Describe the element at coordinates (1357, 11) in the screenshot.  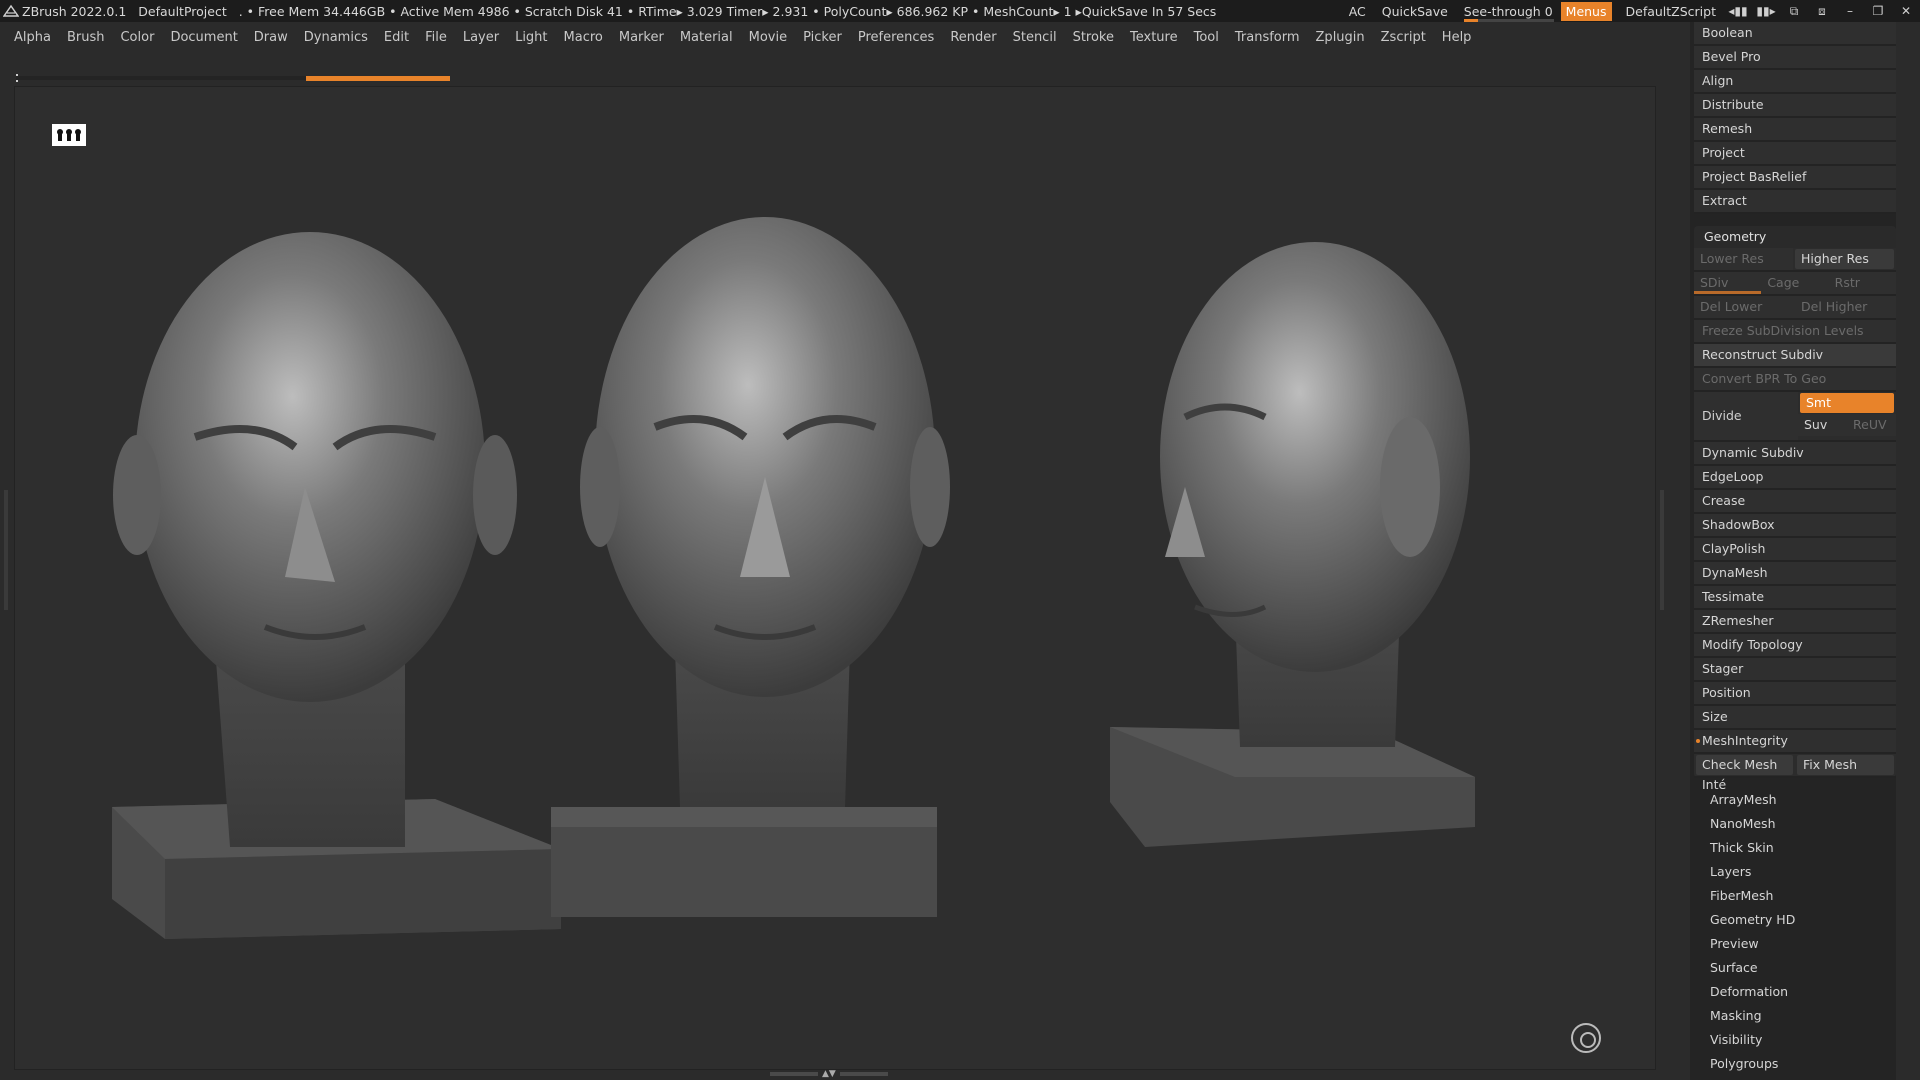
I see `ac-toggle: AC` at that location.